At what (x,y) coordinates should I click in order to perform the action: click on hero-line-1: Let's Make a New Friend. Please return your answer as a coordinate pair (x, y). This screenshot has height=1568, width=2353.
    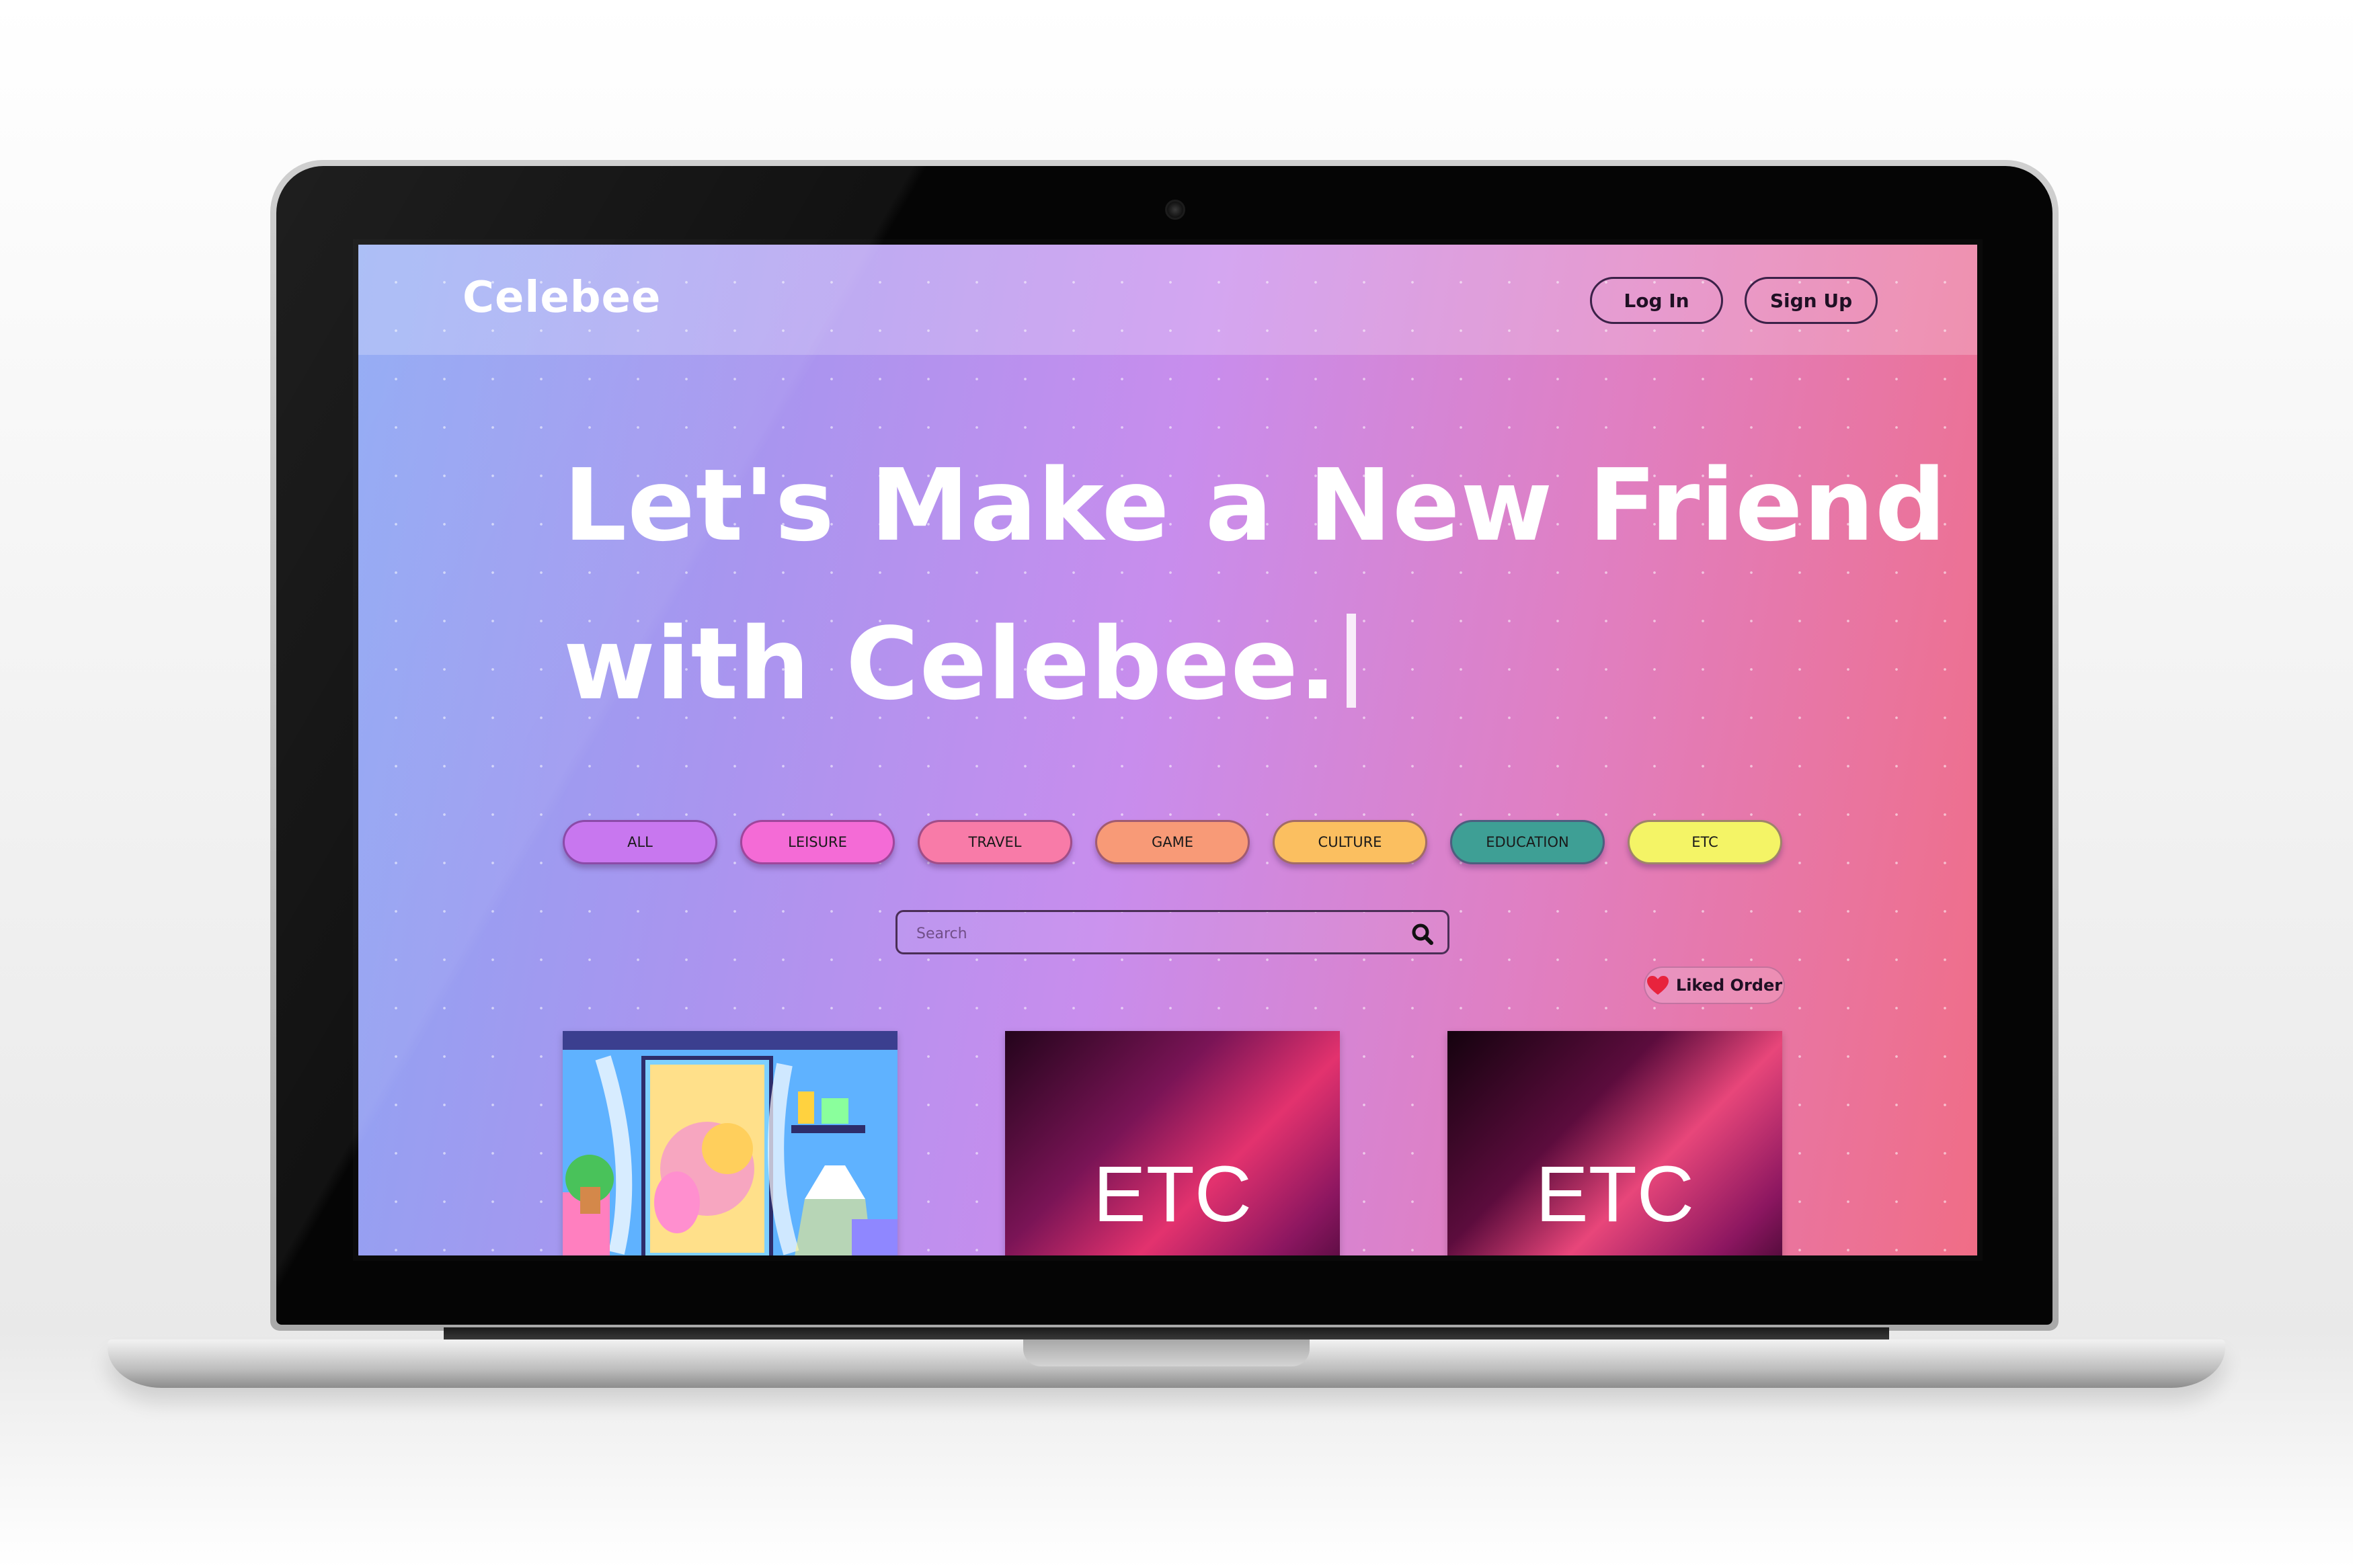
    Looking at the image, I should click on (1255, 505).